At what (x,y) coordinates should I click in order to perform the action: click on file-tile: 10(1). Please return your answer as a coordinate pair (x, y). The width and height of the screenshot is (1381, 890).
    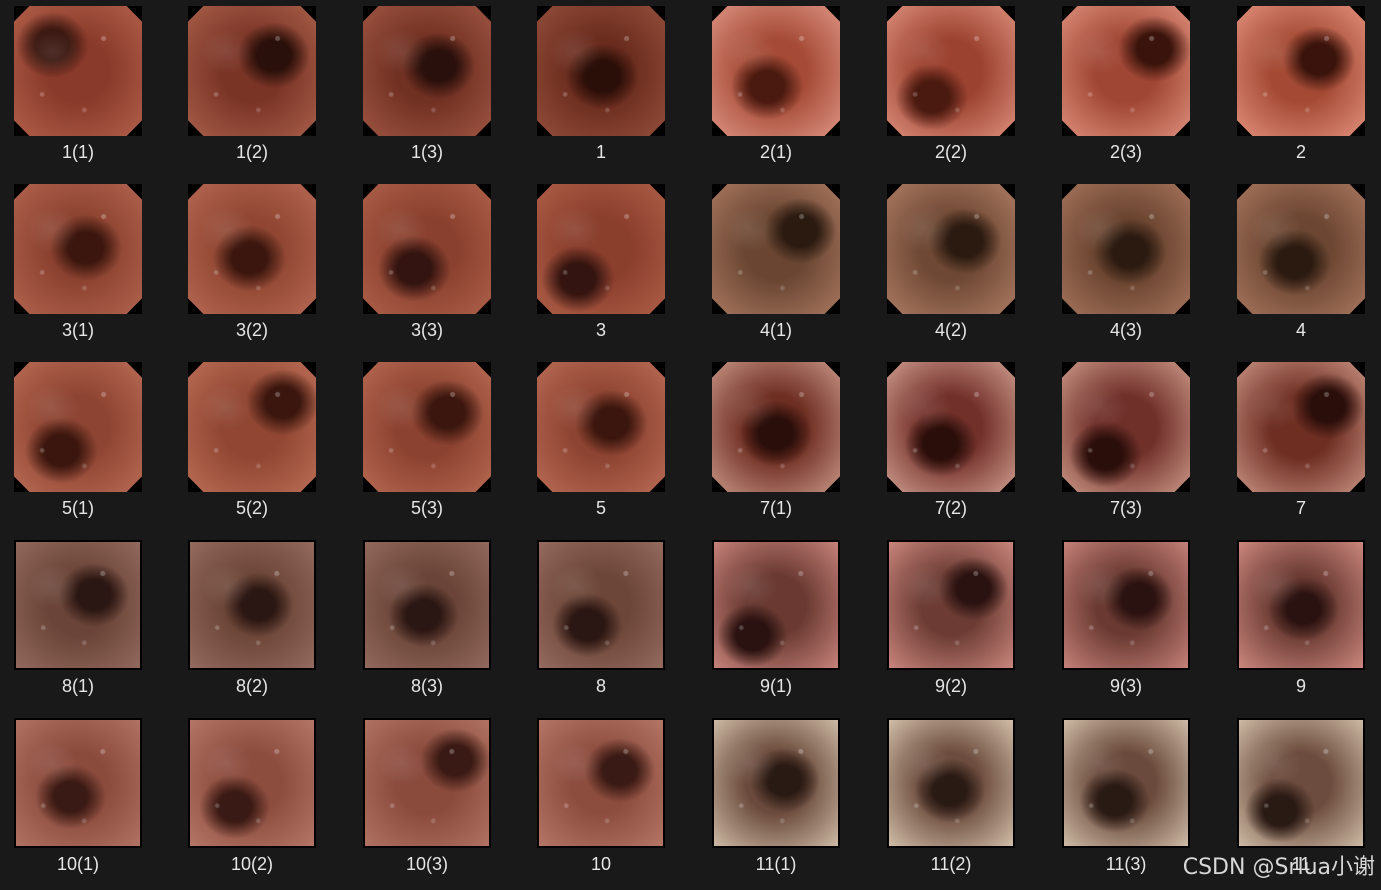
    Looking at the image, I should click on (87, 801).